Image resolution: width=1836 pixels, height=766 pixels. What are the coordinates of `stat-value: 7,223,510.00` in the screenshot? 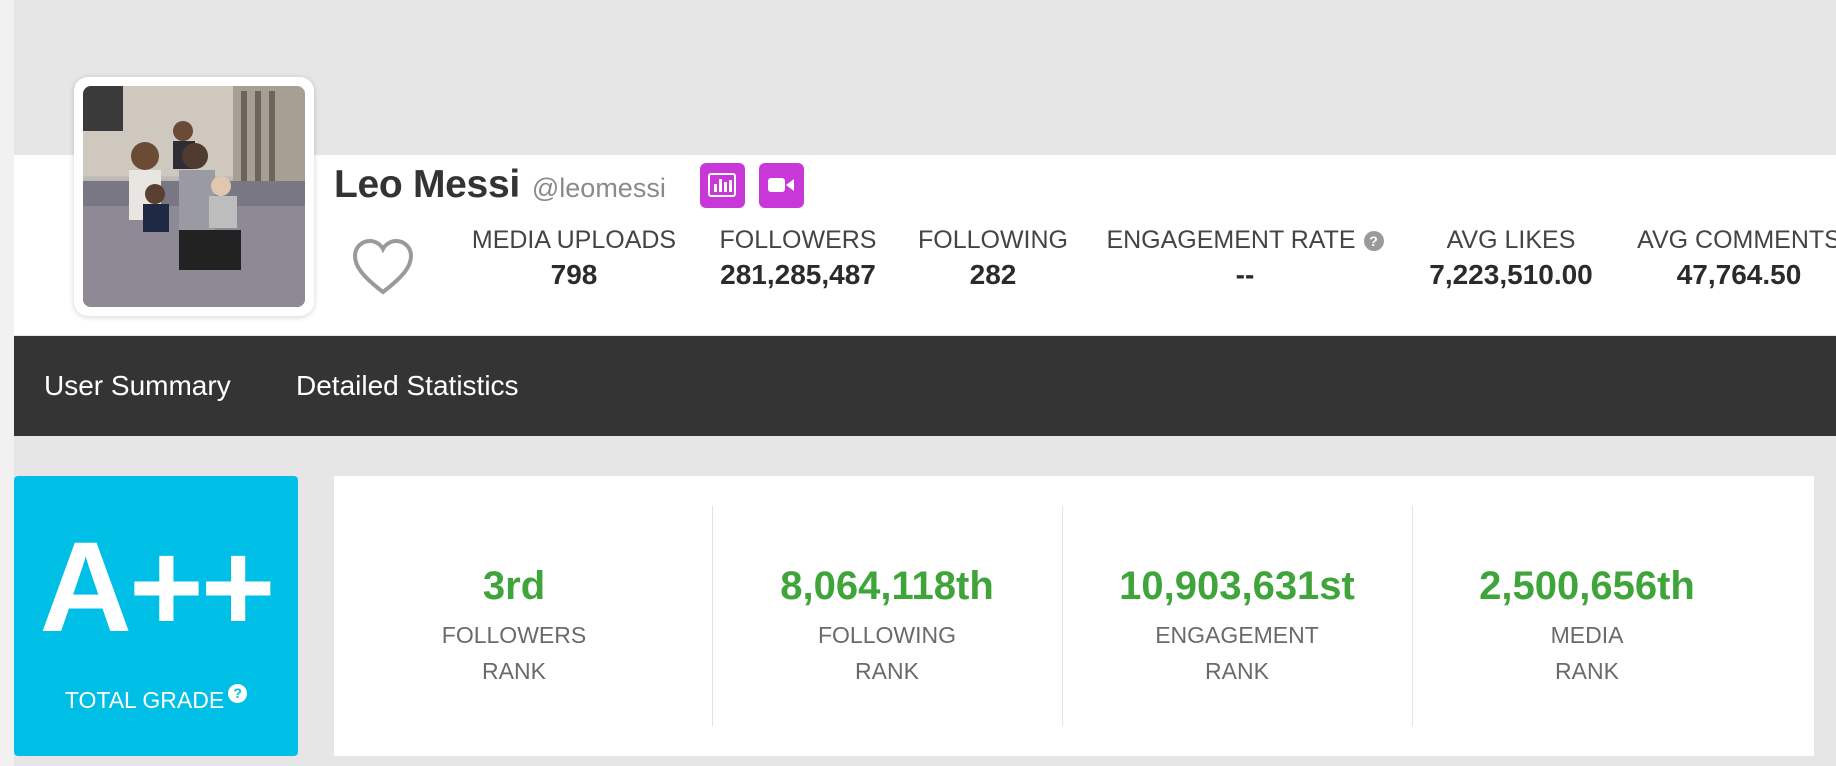 It's located at (1511, 274).